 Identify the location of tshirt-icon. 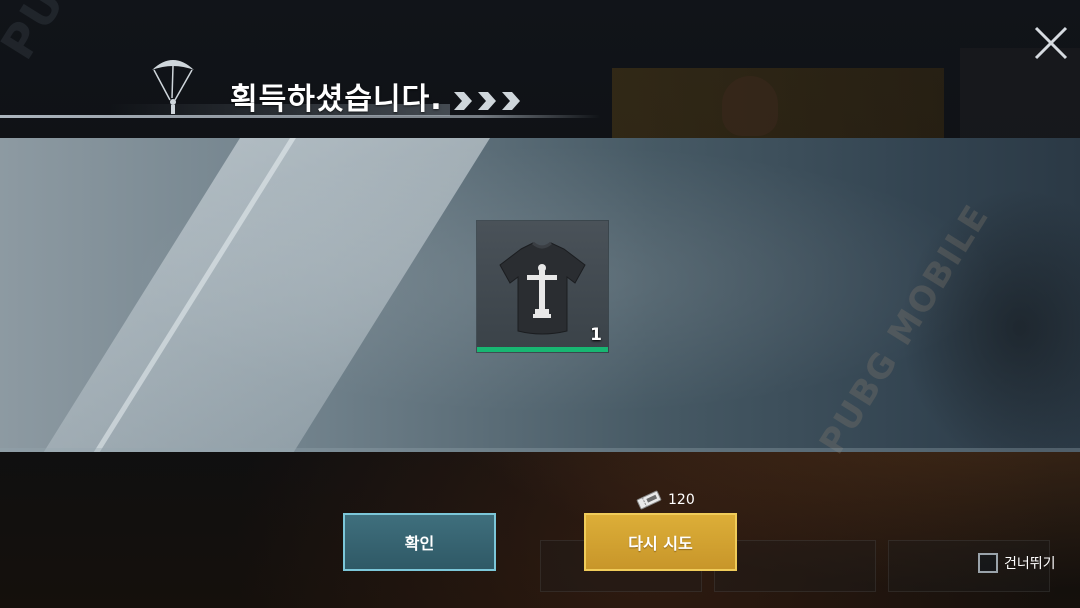
(542, 288).